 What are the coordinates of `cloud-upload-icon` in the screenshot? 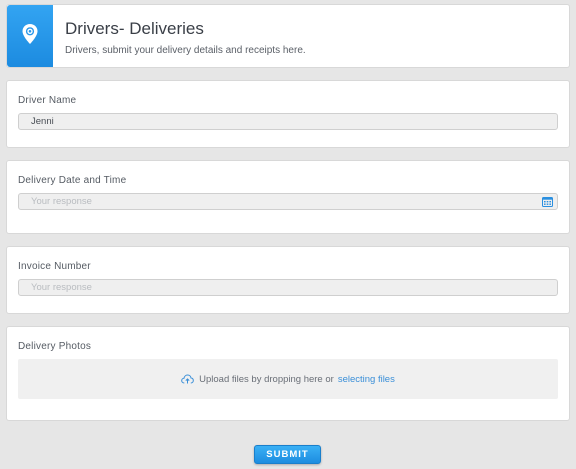 It's located at (187, 379).